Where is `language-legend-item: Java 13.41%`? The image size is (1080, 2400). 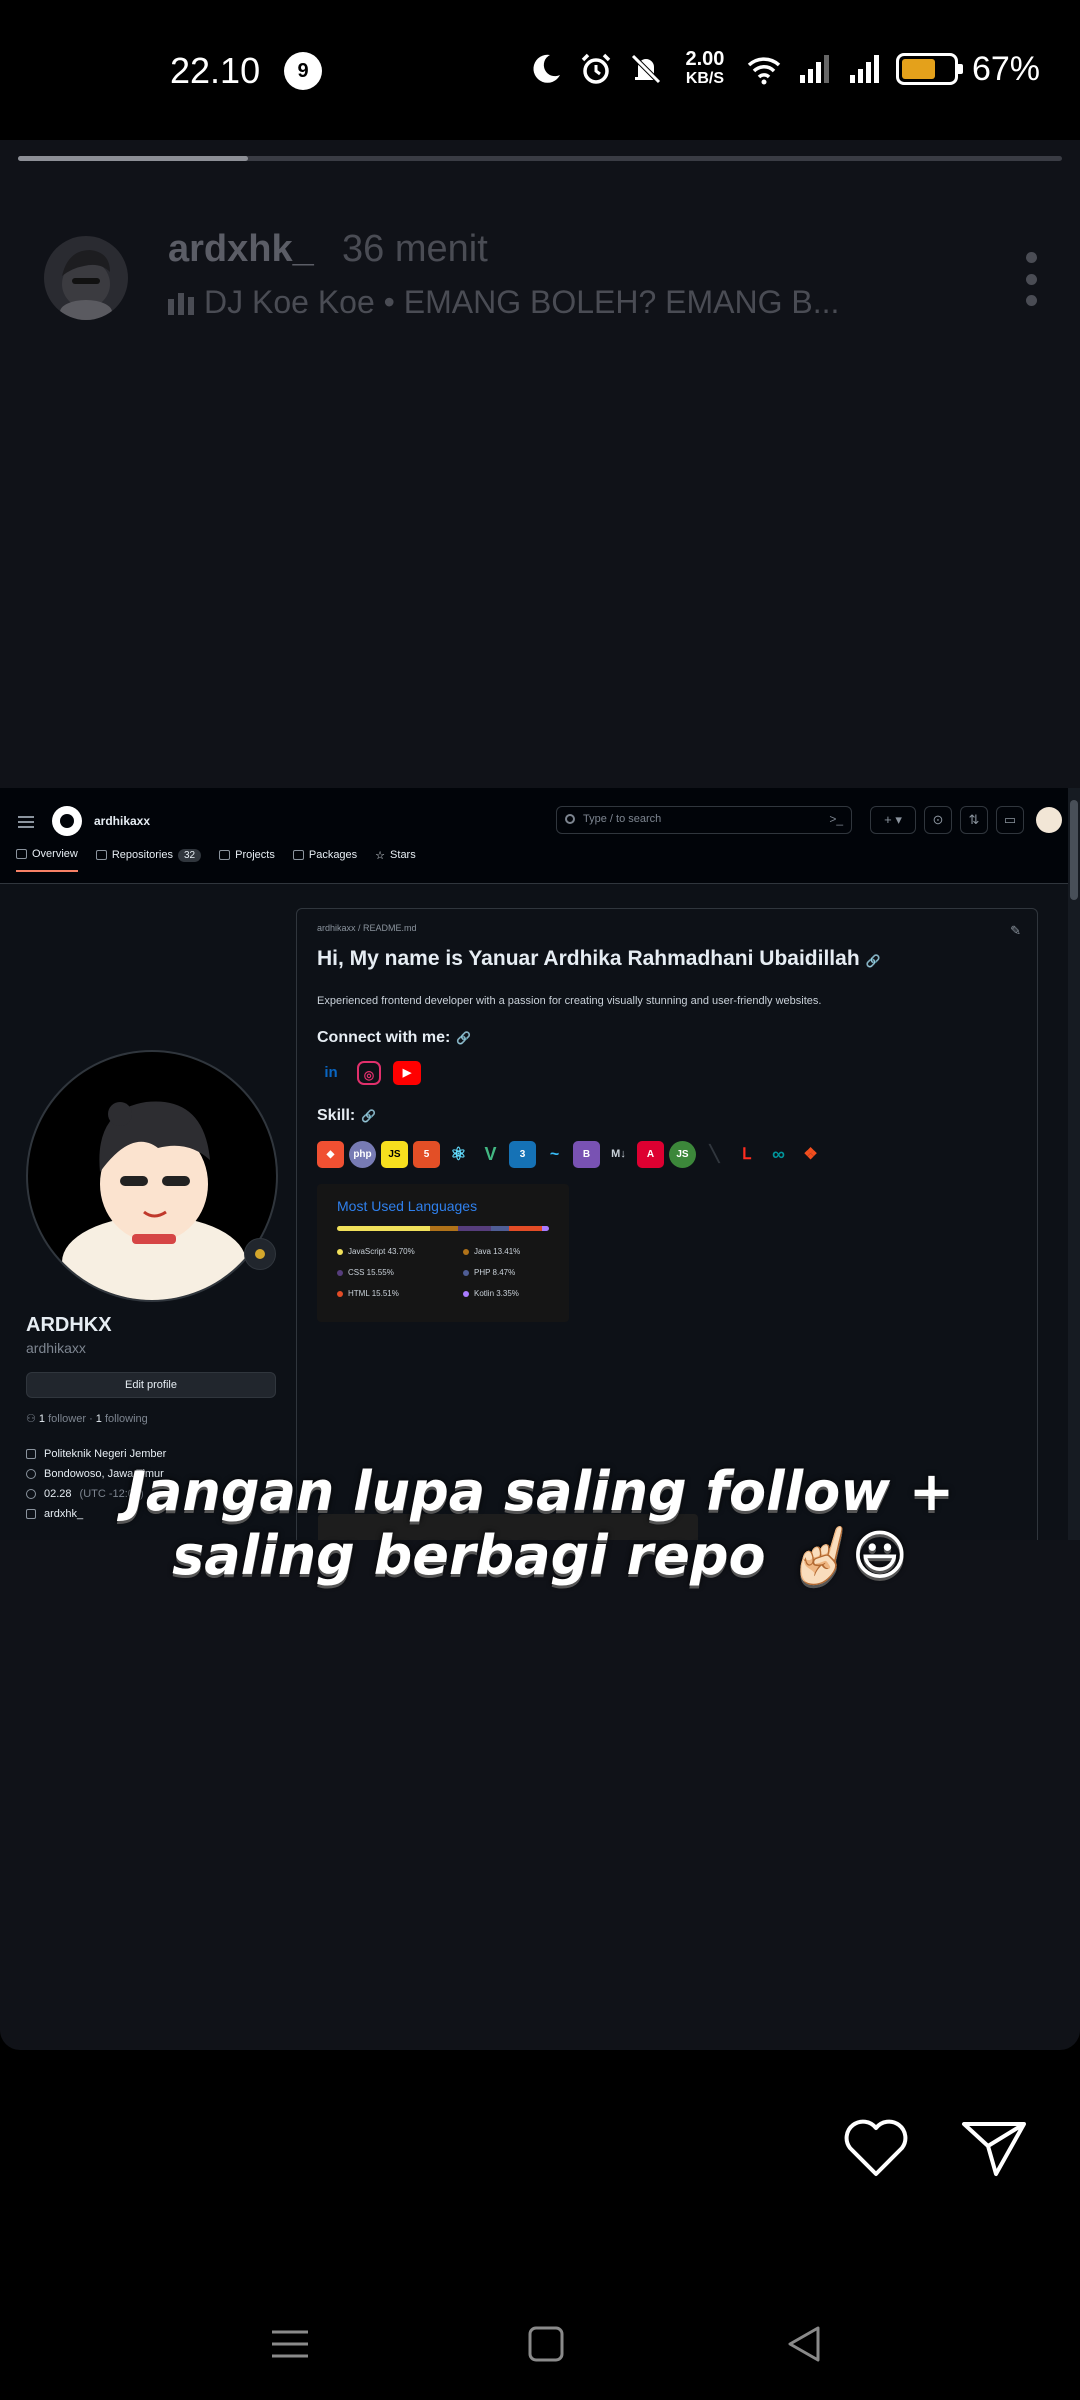
language-legend-item: Java 13.41% is located at coordinates (513, 1251).